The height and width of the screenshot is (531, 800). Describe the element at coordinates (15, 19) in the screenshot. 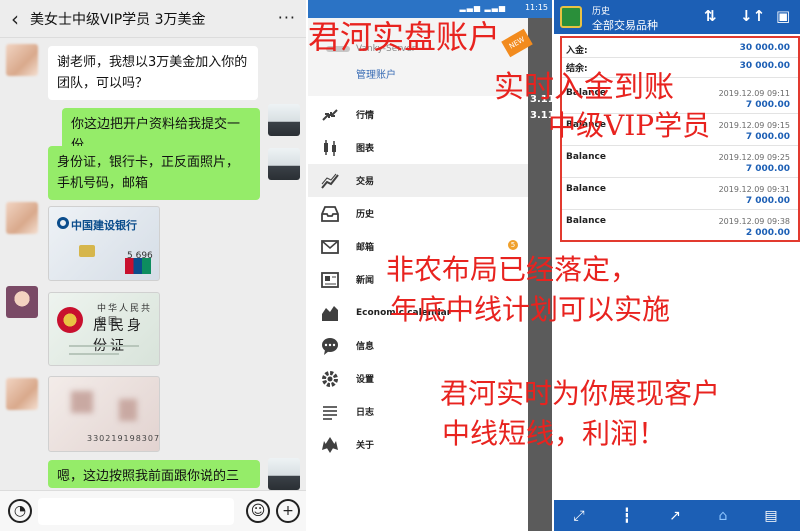

I see `chevron-left-icon: ‹` at that location.